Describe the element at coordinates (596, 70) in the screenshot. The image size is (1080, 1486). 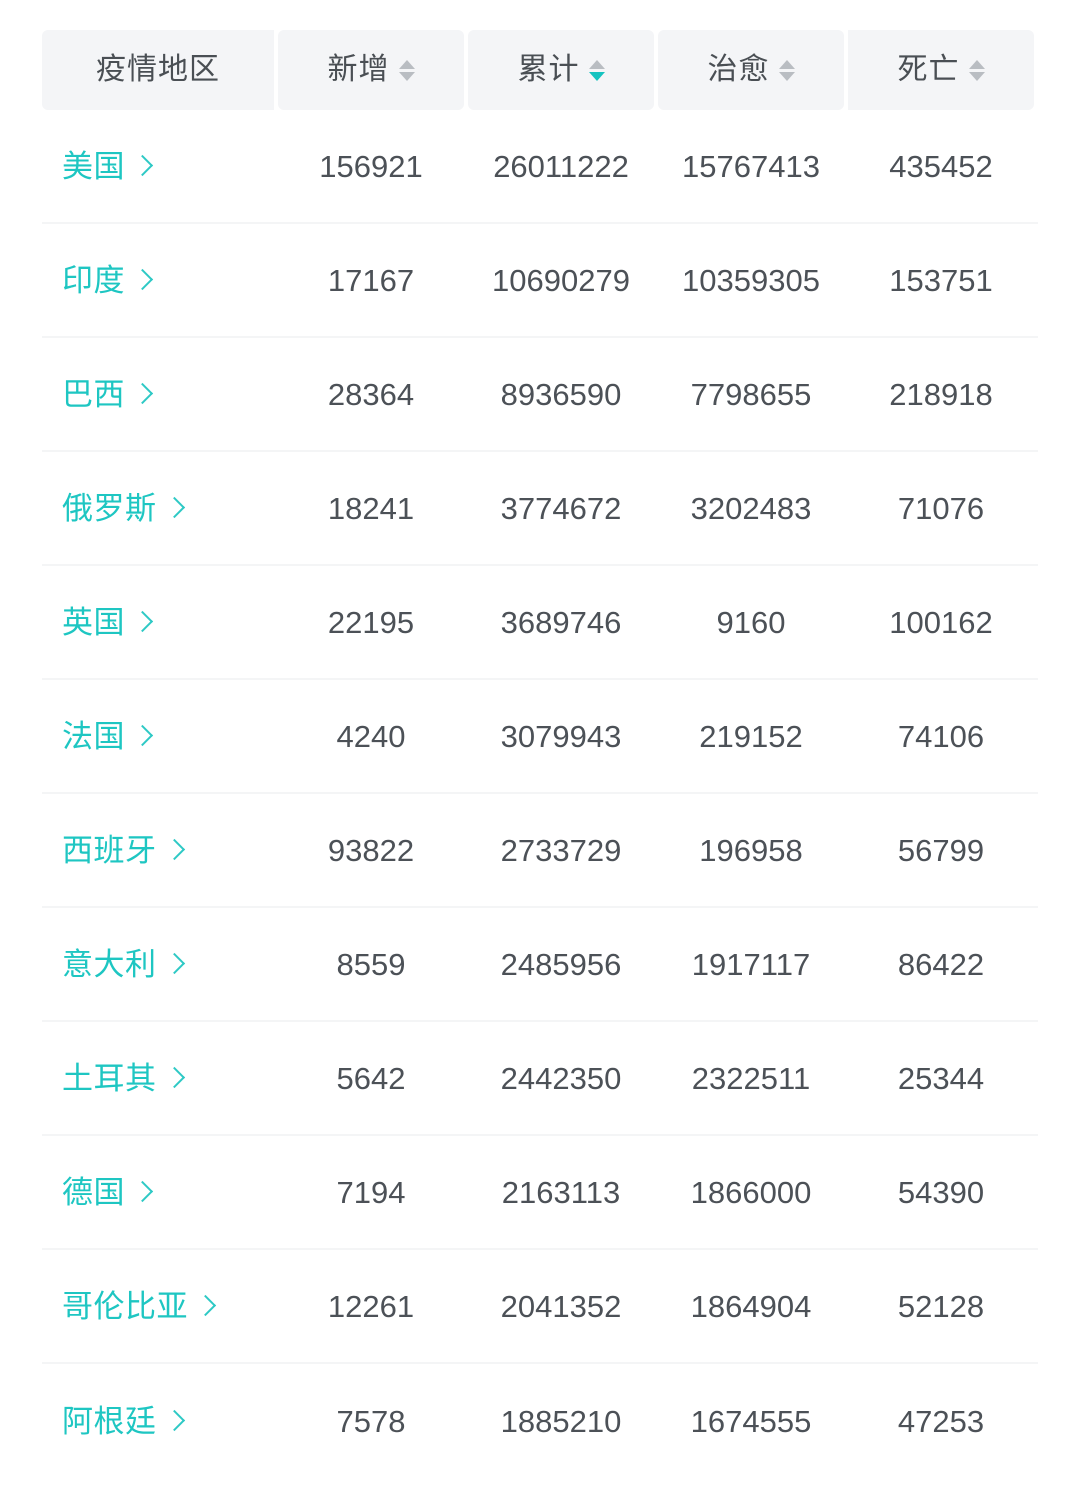
I see `sort-arrows-icon-confirmed` at that location.